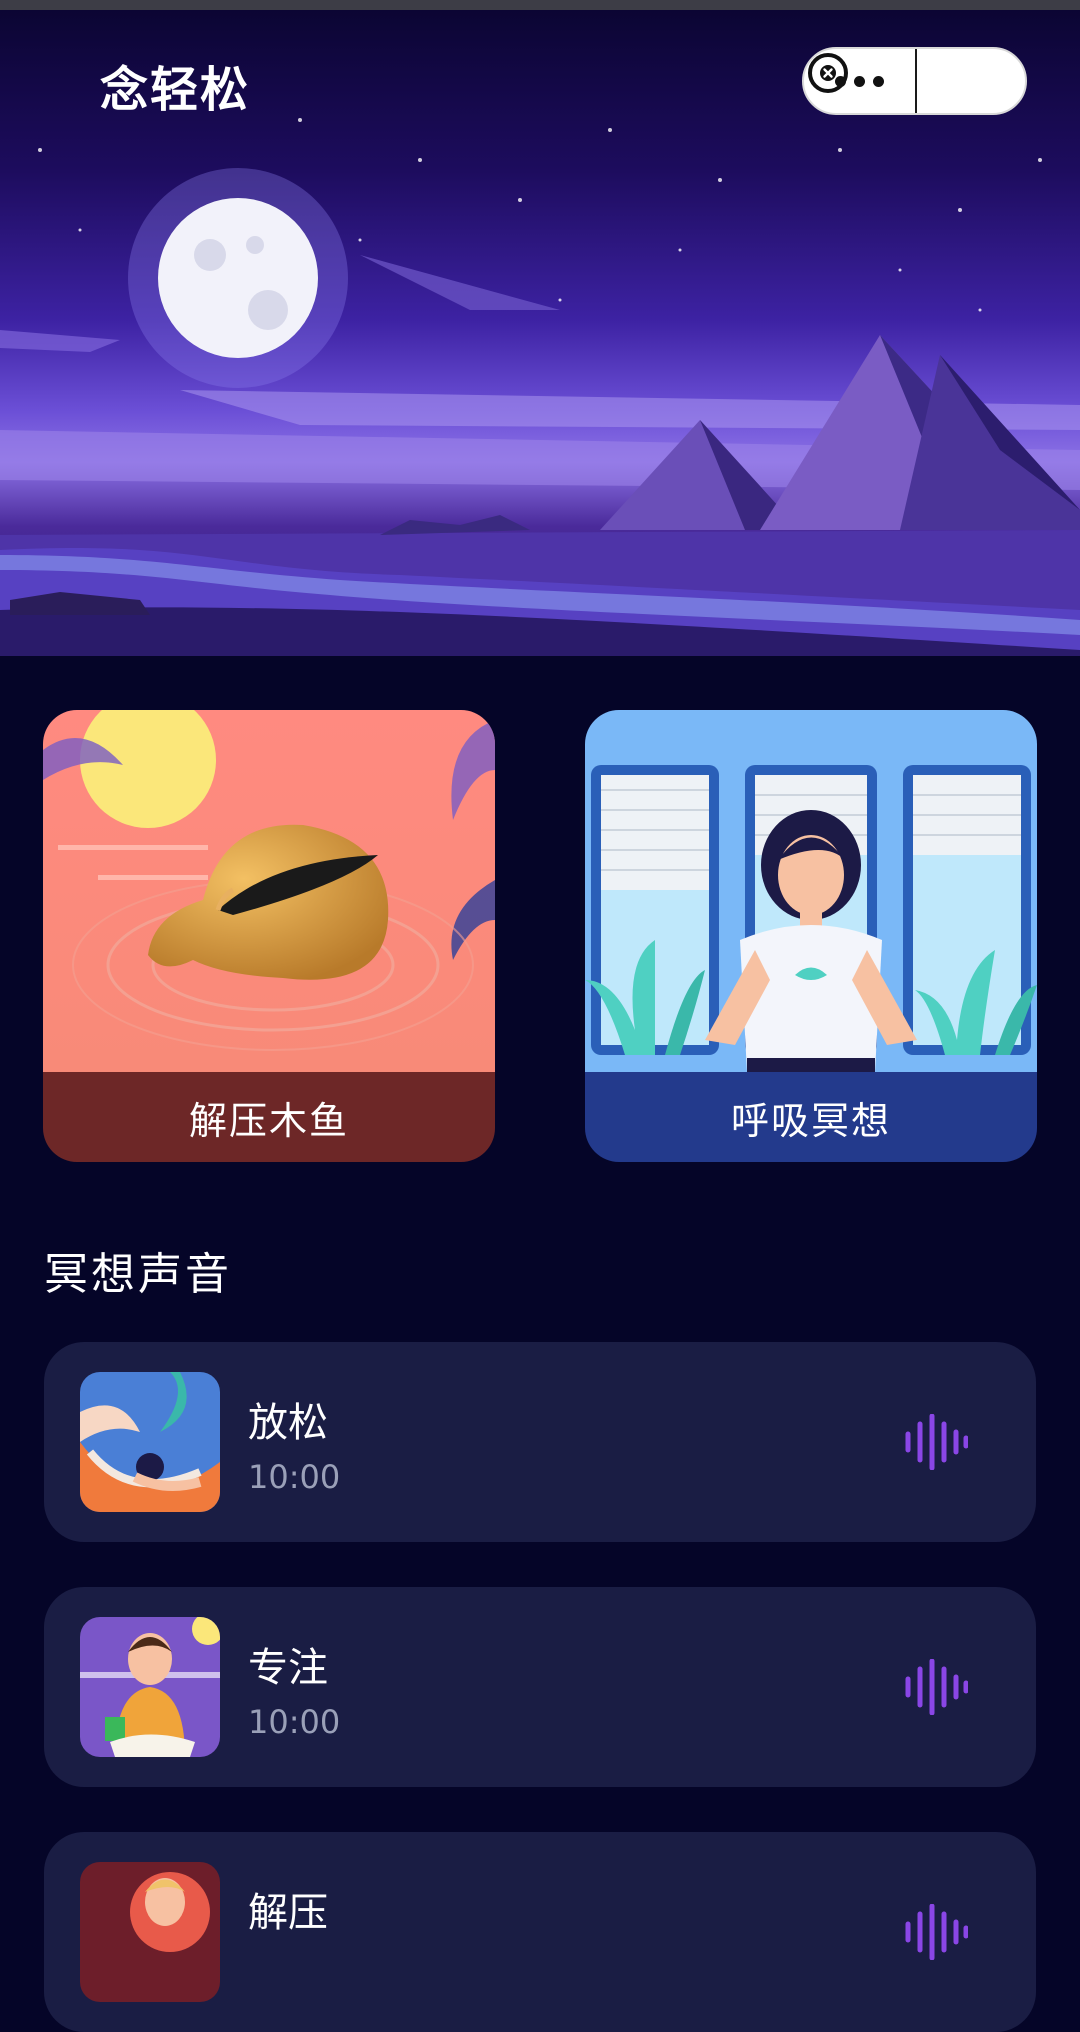 The image size is (1080, 2032). Describe the element at coordinates (288, 1668) in the screenshot. I see `sound-name: 专注` at that location.